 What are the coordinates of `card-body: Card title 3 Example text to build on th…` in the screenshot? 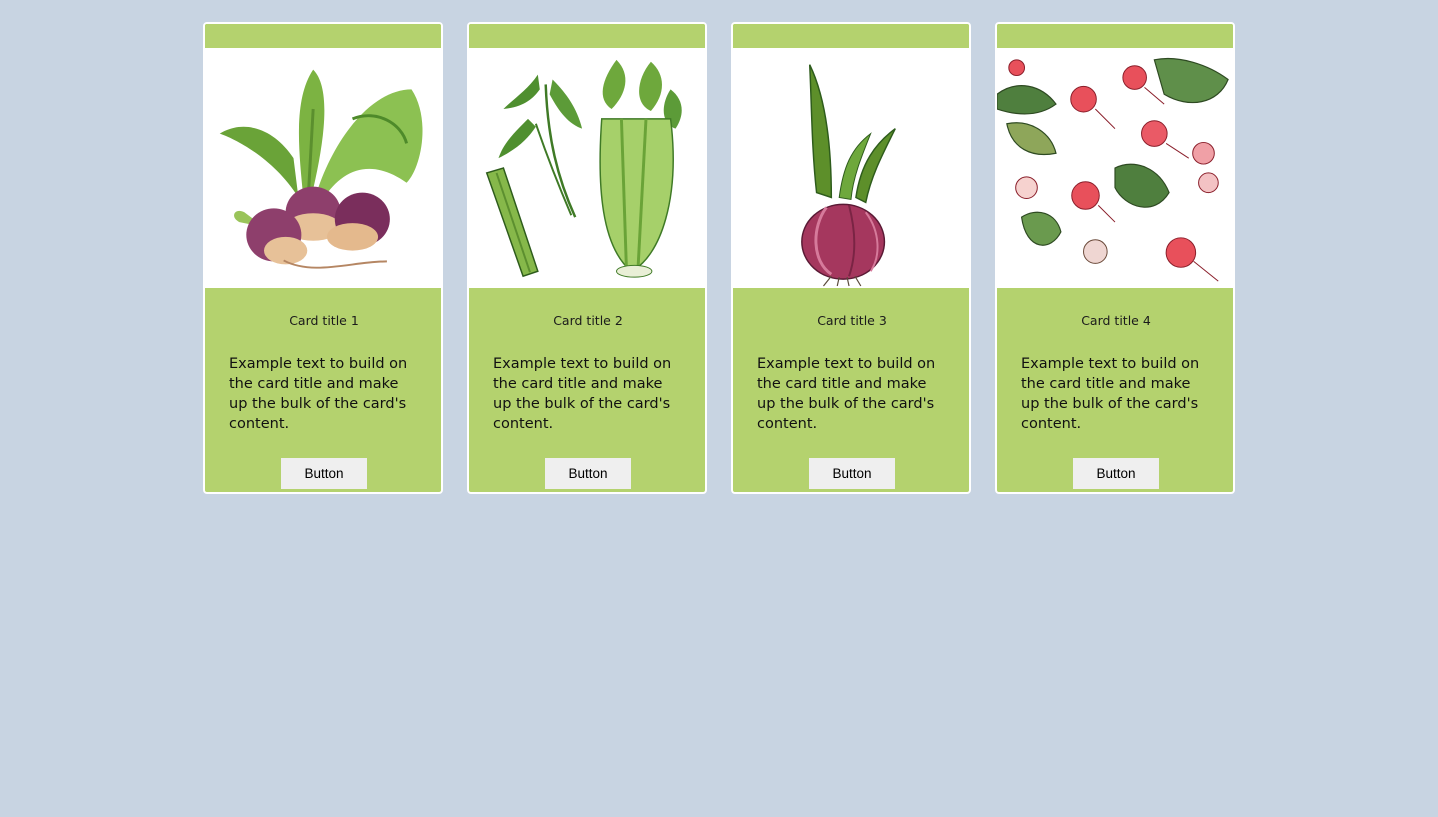 It's located at (851, 390).